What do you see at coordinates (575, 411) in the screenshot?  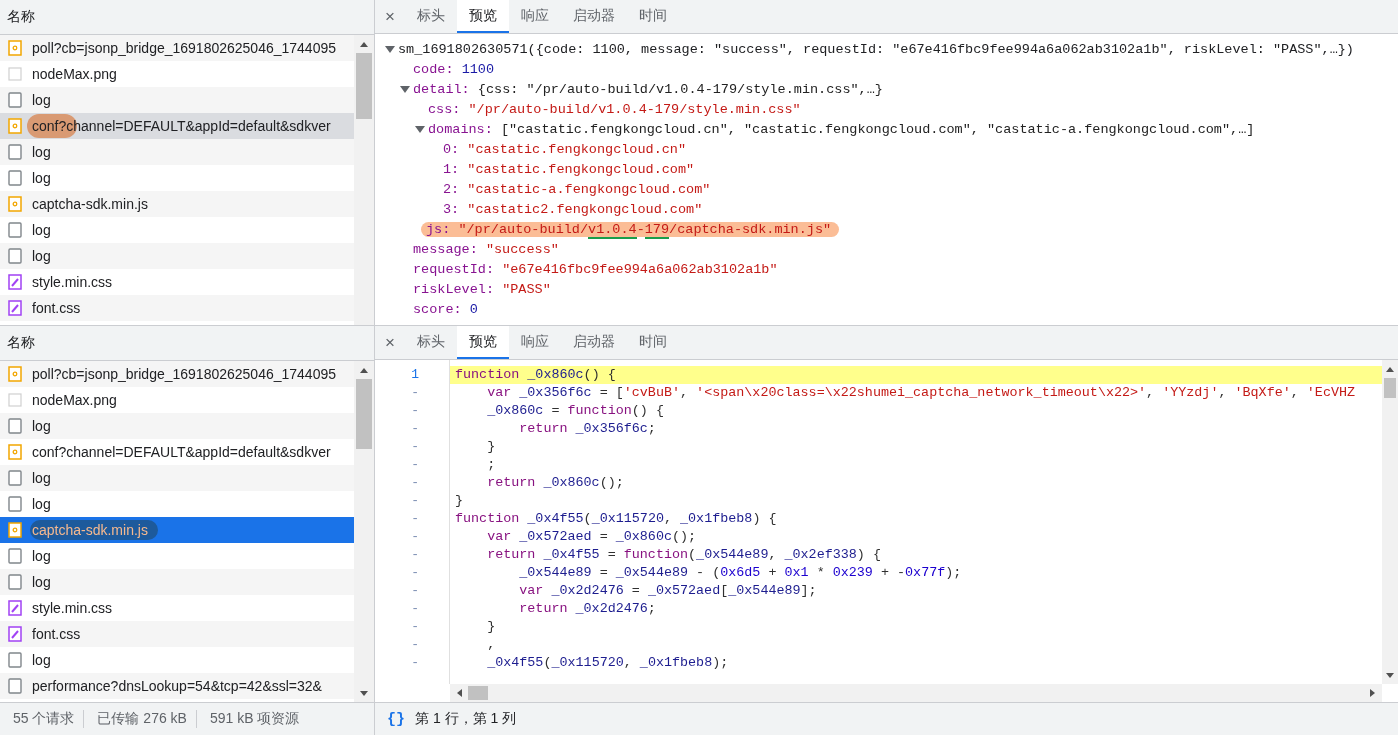 I see `code-line: _0x860c = function() {` at bounding box center [575, 411].